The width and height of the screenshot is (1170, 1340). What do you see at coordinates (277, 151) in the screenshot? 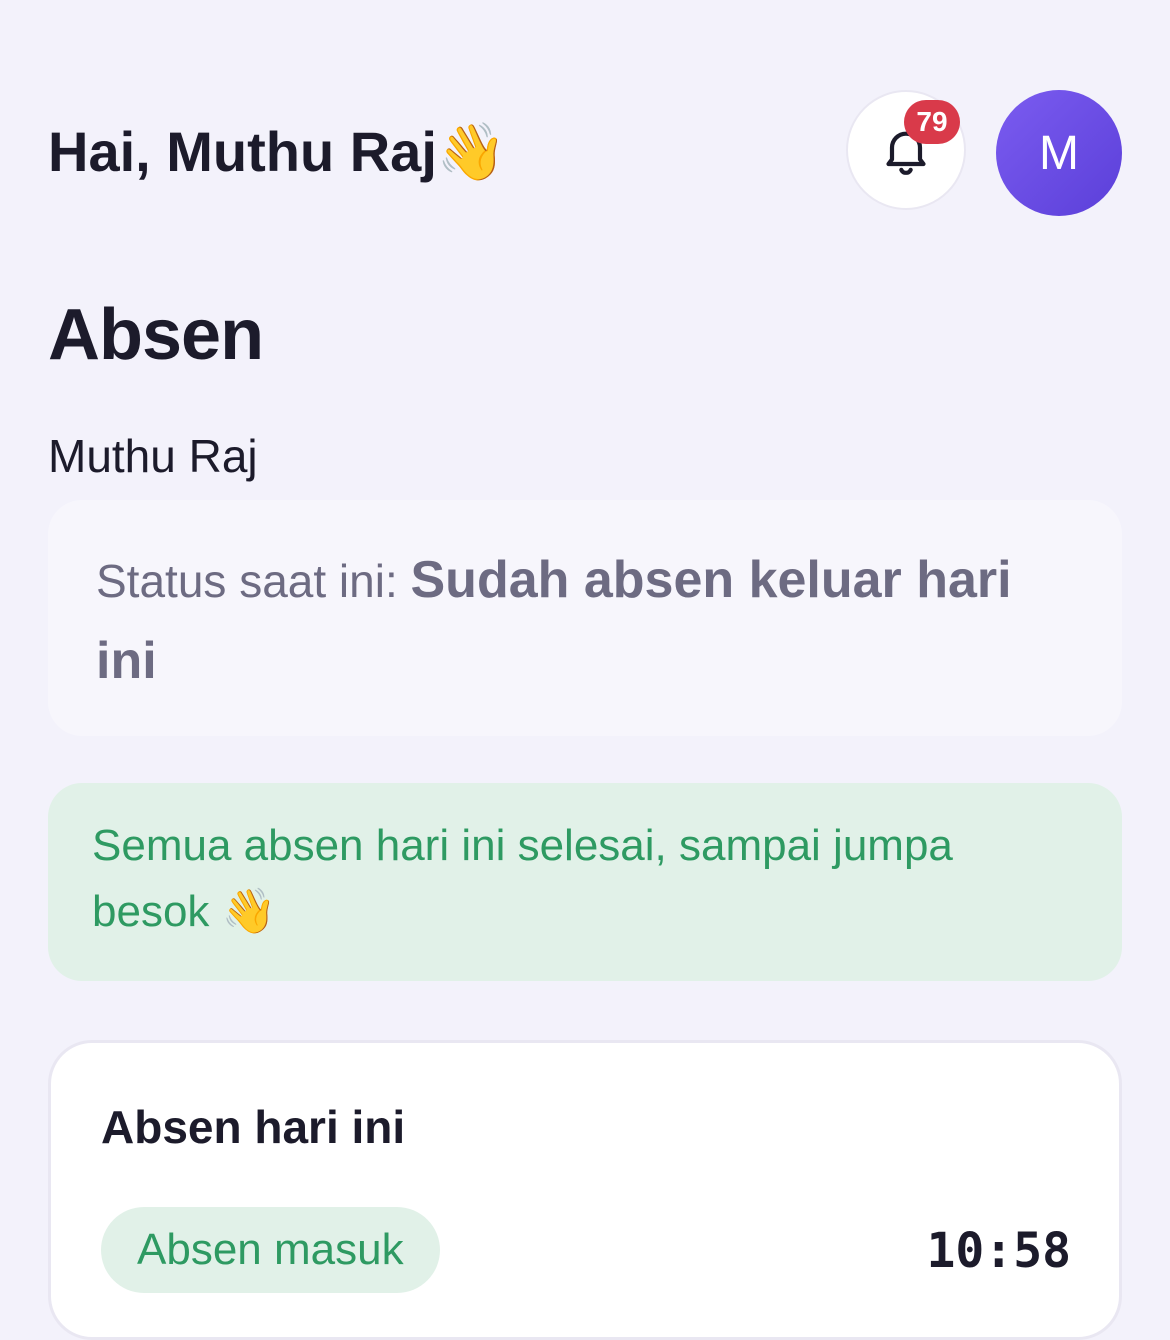
I see `greeting-text: Hai, Muthu Raj👋` at bounding box center [277, 151].